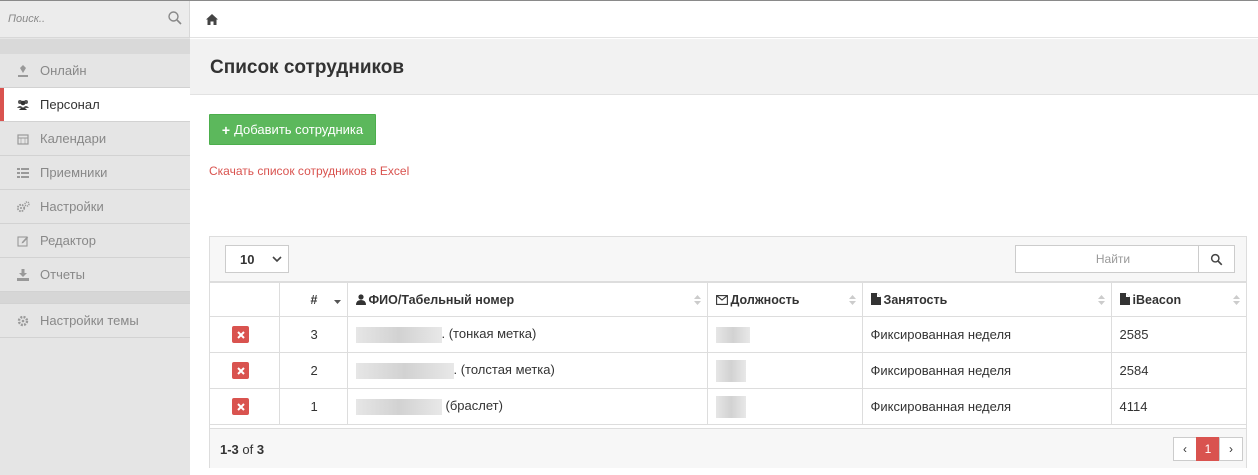  I want to click on add-employee-button: + Добавить сотрудника, so click(292, 129).